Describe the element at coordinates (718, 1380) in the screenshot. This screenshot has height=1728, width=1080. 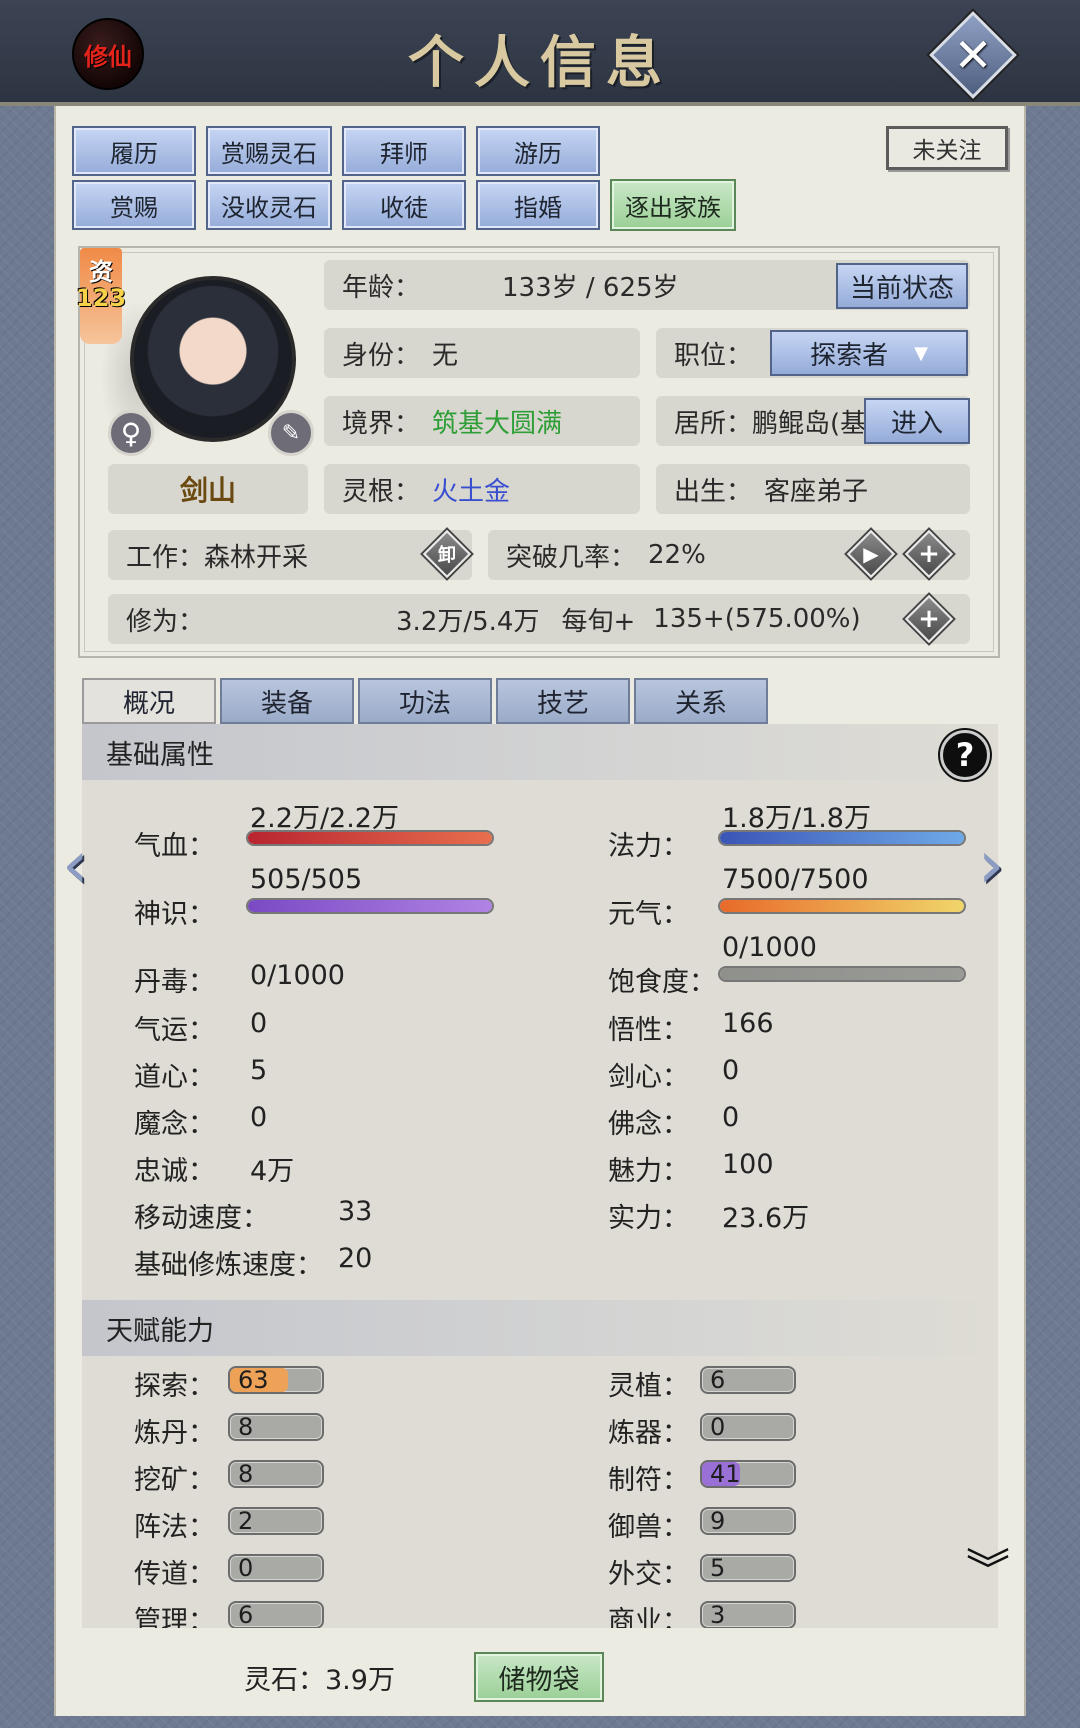
I see `talent-value-planting: 6` at that location.